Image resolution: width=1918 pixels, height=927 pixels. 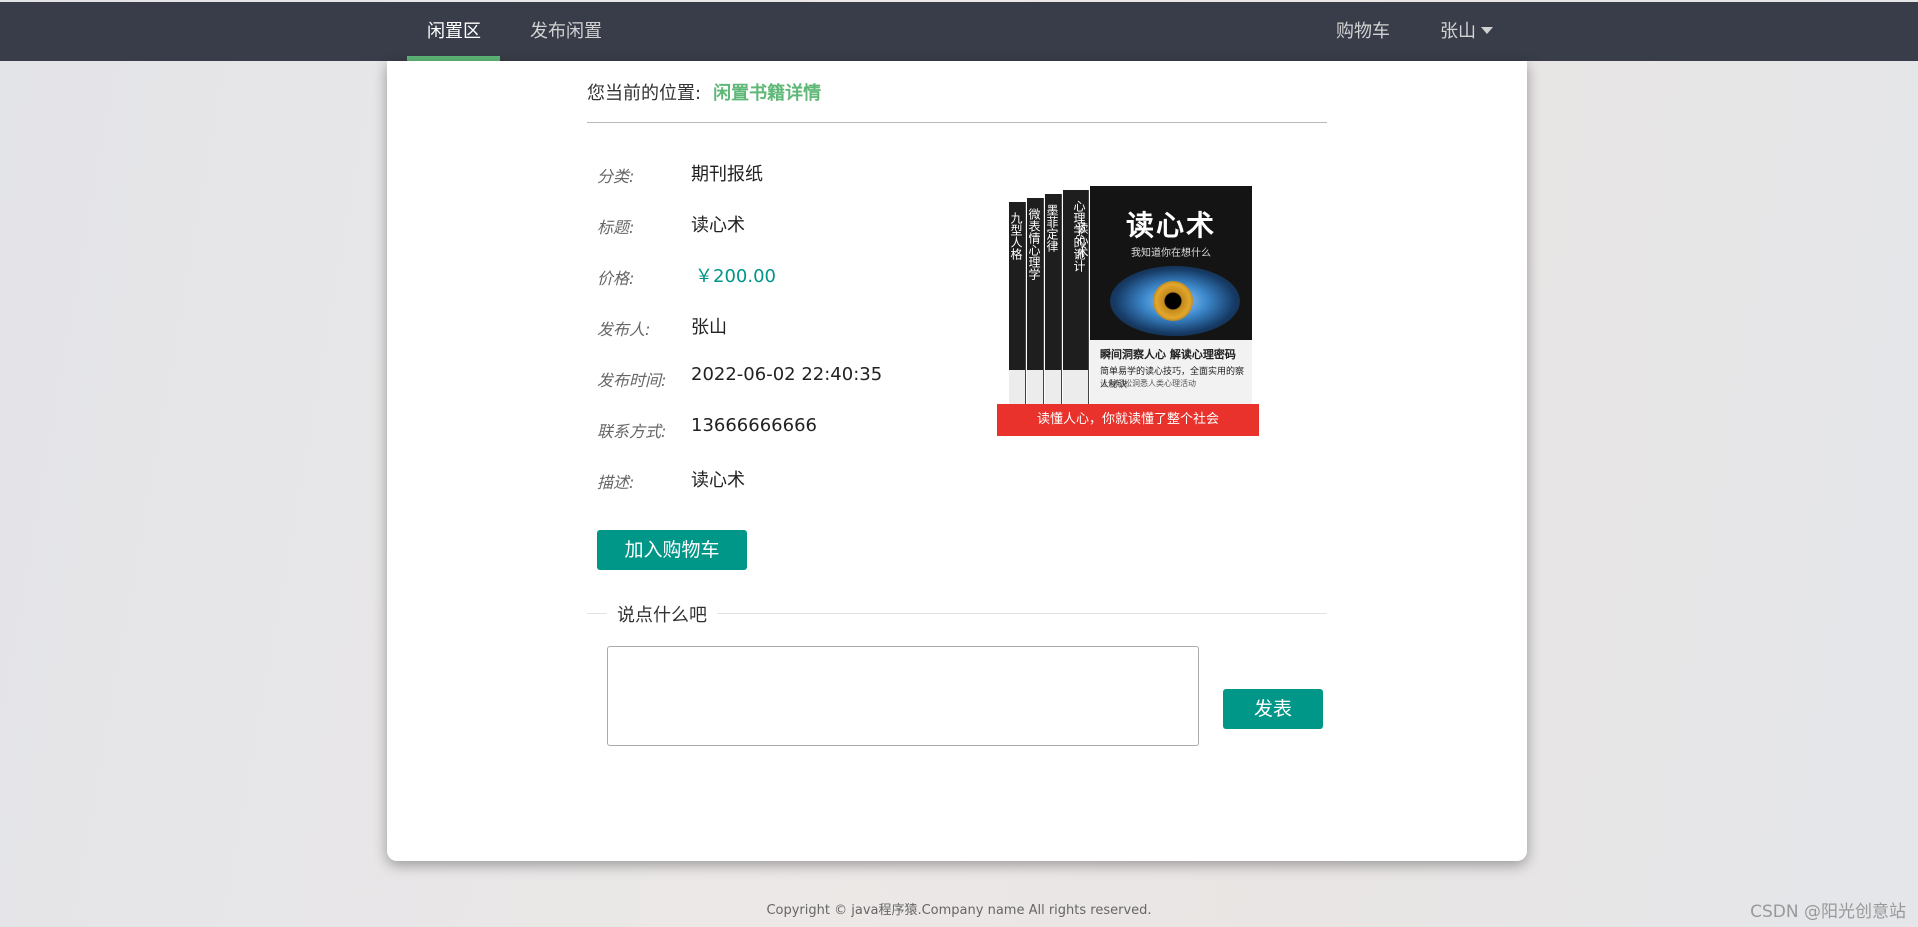 I want to click on contact-label: 联系方式:, so click(x=632, y=431).